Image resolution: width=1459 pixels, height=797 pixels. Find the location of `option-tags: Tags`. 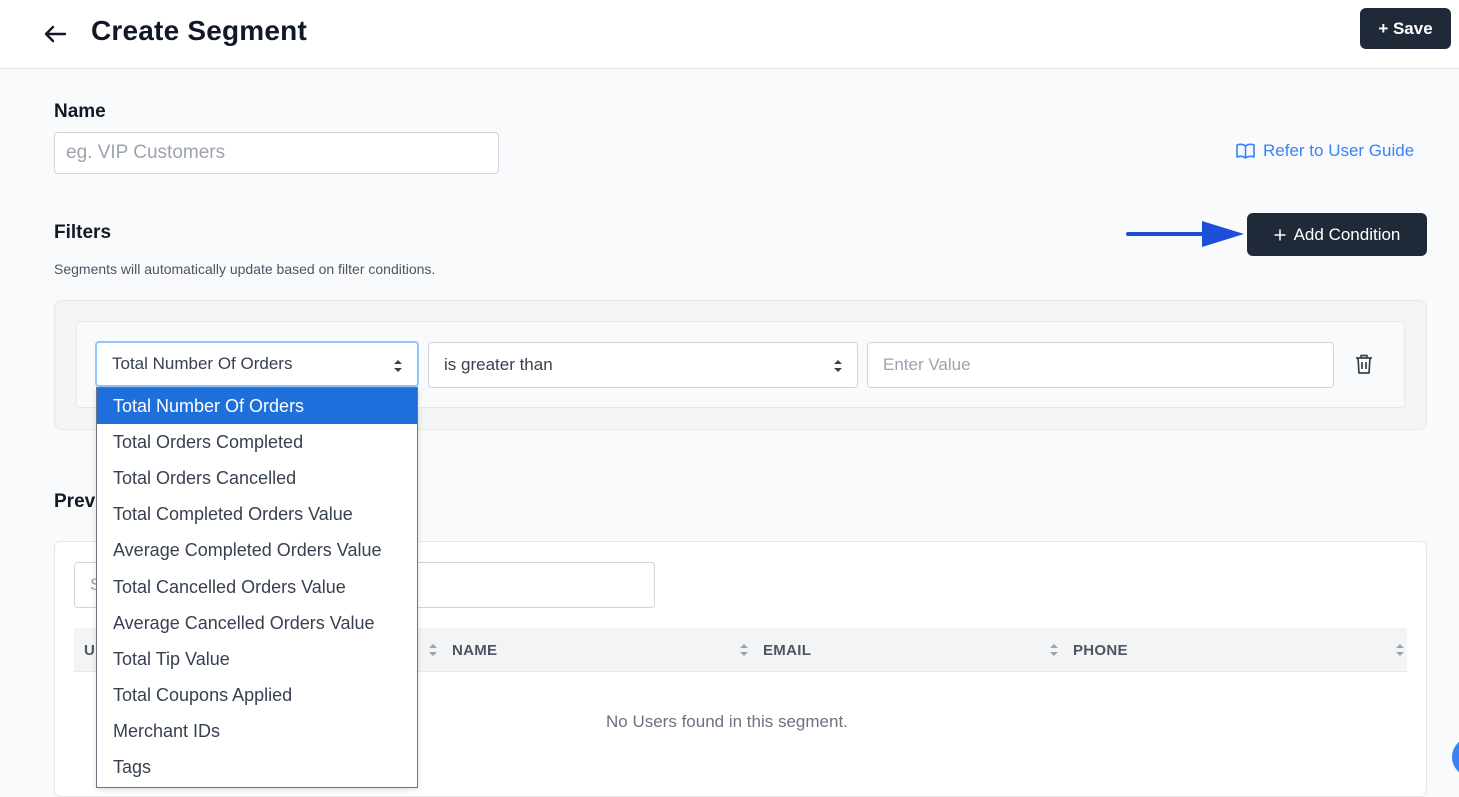

option-tags: Tags is located at coordinates (257, 768).